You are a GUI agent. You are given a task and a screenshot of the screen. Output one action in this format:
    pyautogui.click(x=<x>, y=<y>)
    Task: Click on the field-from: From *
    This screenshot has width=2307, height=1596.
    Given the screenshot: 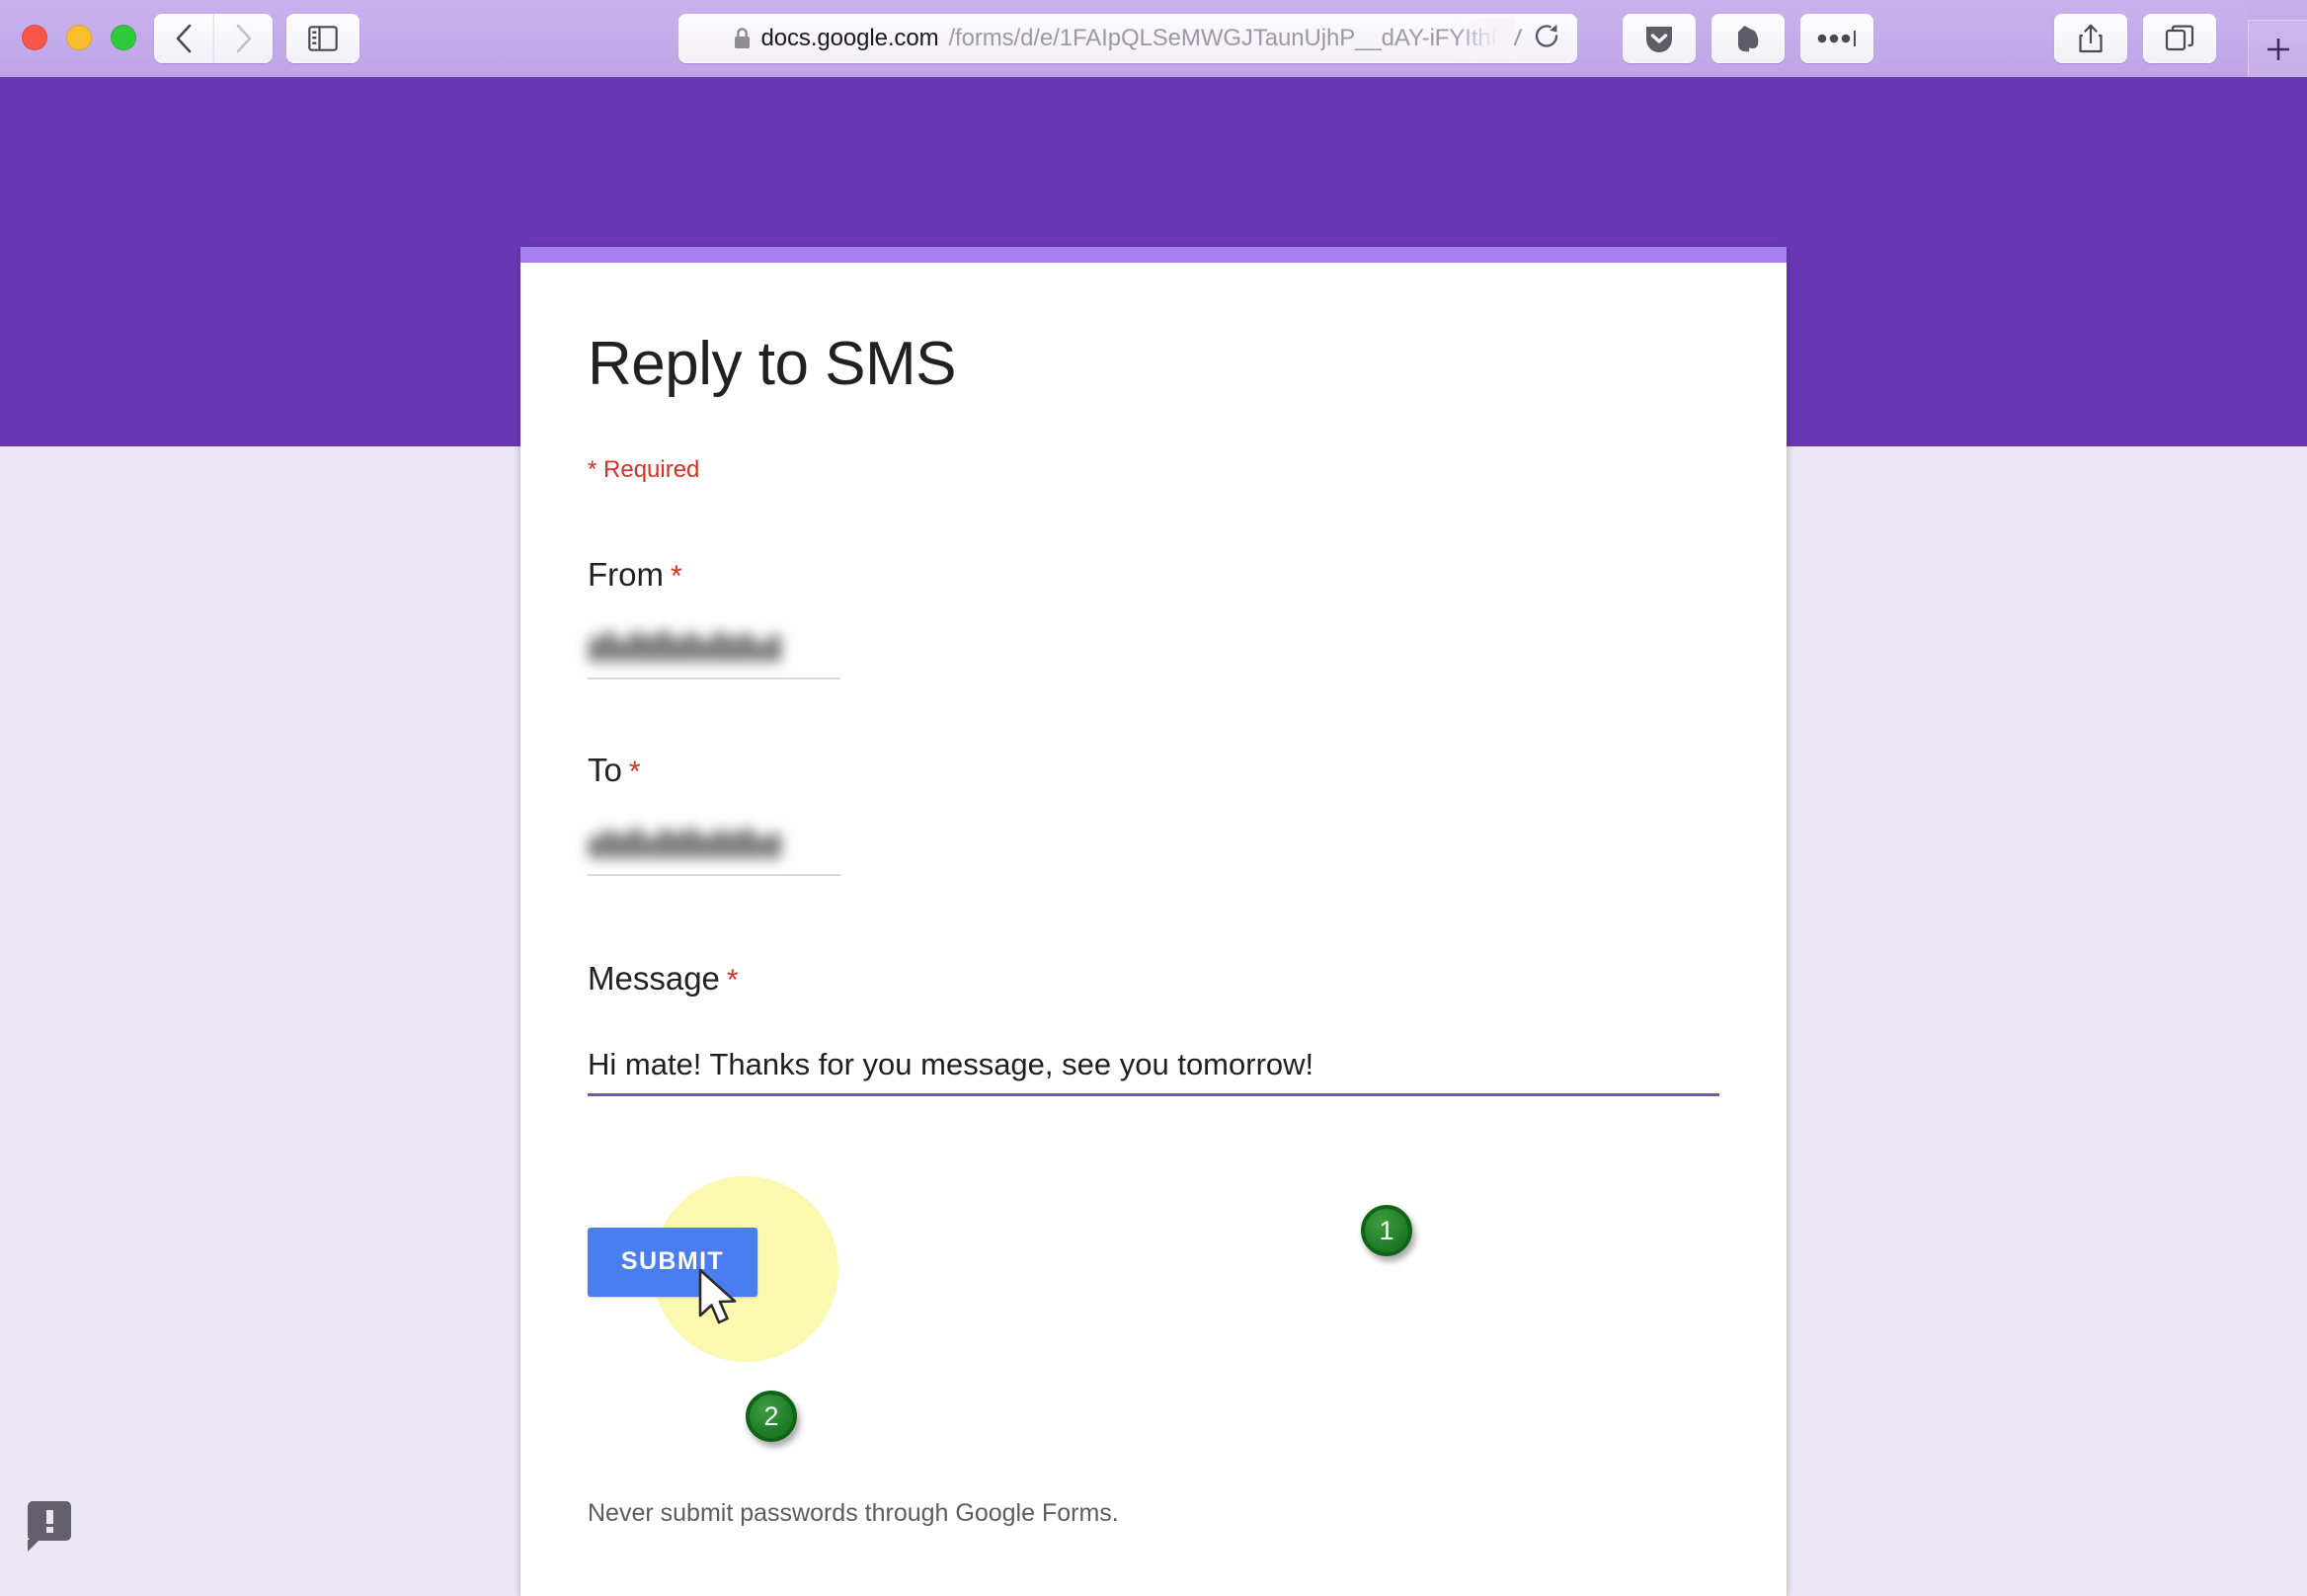 What is the action you would take?
    pyautogui.click(x=1153, y=618)
    